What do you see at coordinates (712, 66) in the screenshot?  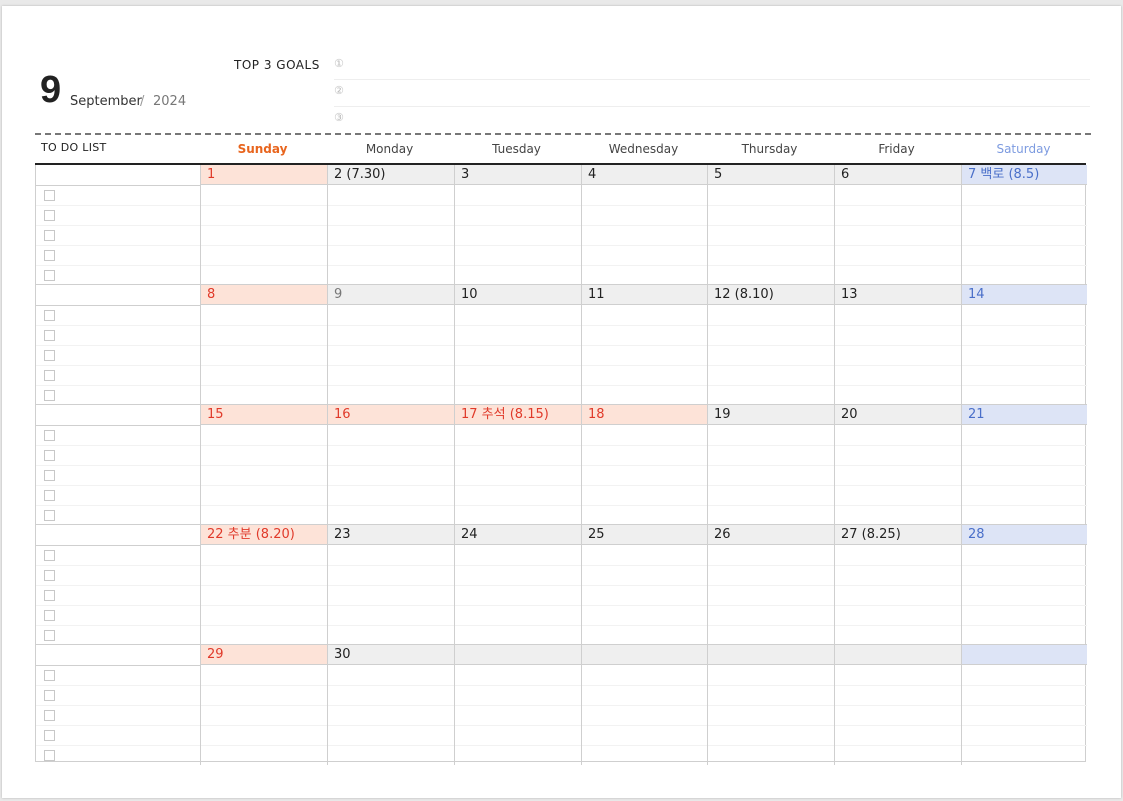 I see `goal-line-1: ①` at bounding box center [712, 66].